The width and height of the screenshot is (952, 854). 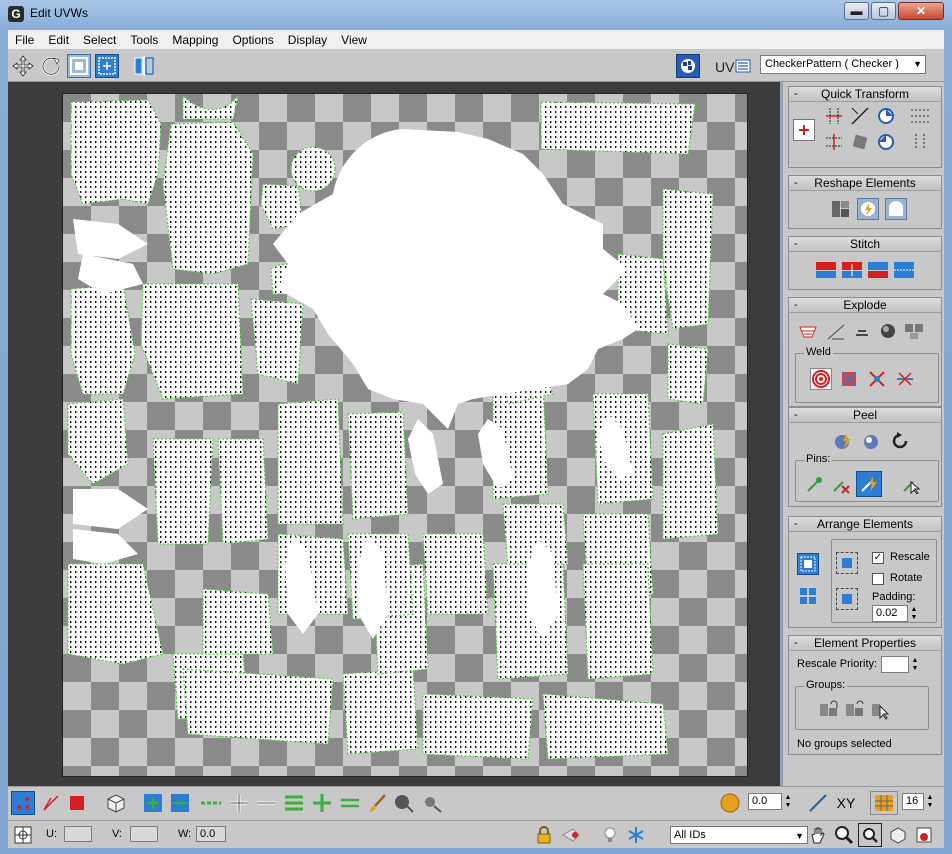 I want to click on list-icon, so click(x=743, y=66).